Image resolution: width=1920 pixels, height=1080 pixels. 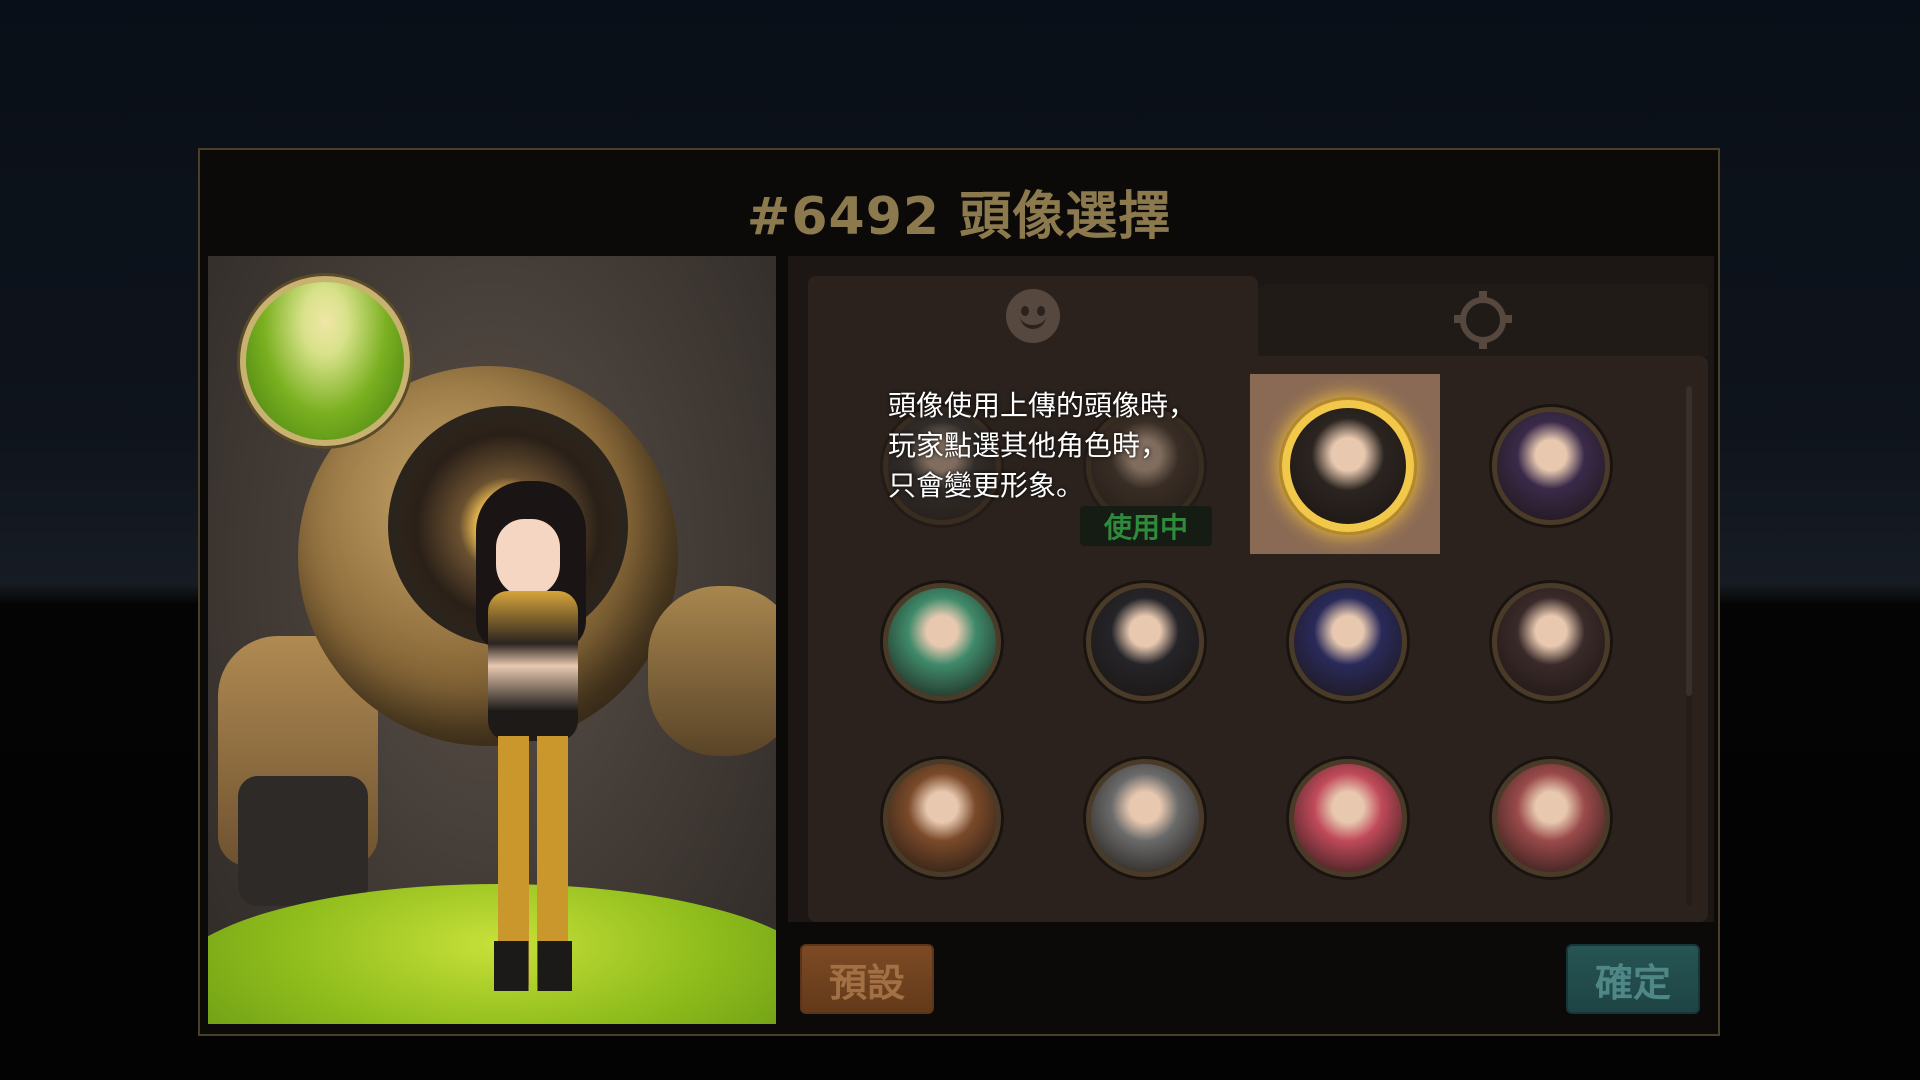 I want to click on avatar-pink-hair, so click(x=1348, y=818).